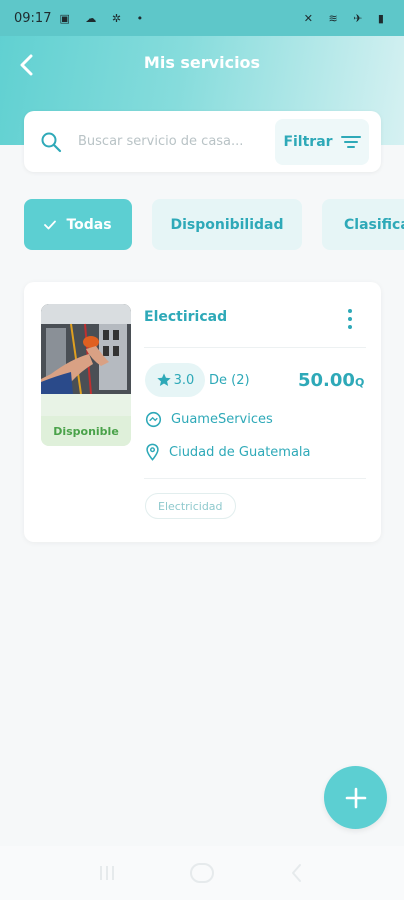  What do you see at coordinates (240, 452) in the screenshot?
I see `location-name: Ciudad de Guatemala` at bounding box center [240, 452].